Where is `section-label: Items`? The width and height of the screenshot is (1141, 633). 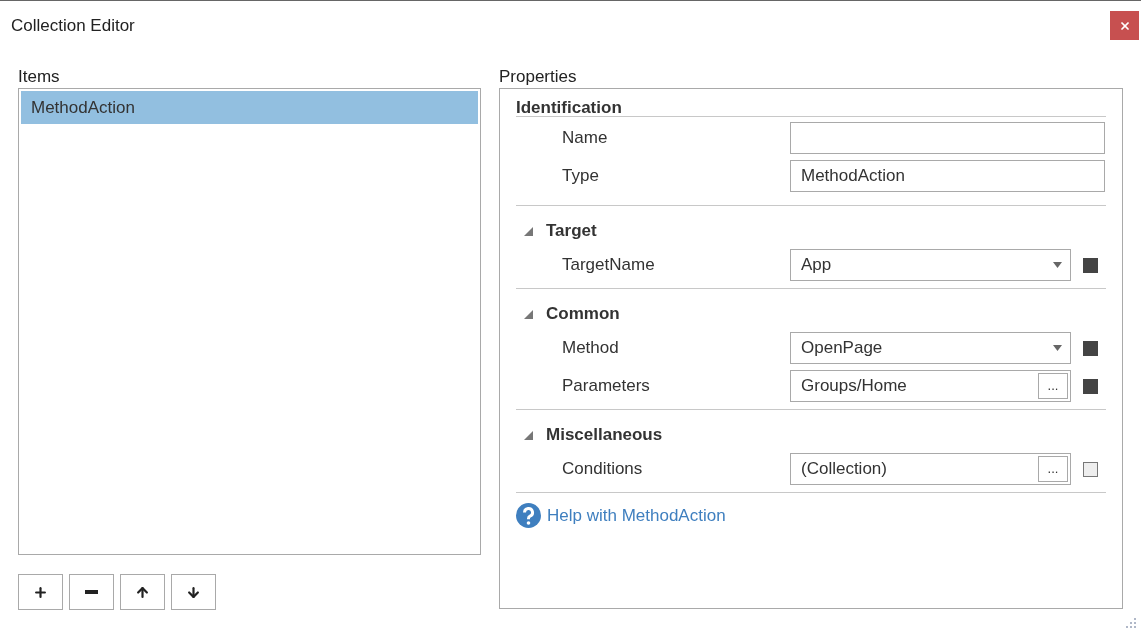 section-label: Items is located at coordinates (39, 77).